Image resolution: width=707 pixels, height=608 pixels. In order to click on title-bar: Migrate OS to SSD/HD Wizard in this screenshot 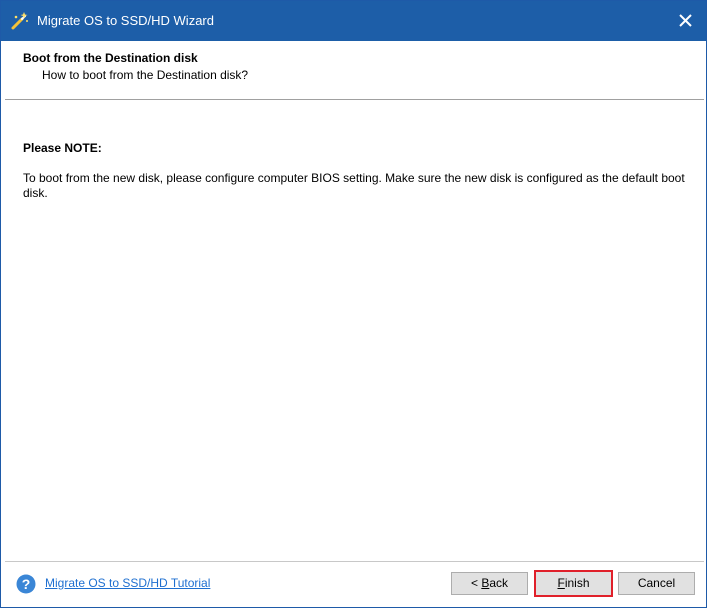, I will do `click(353, 21)`.